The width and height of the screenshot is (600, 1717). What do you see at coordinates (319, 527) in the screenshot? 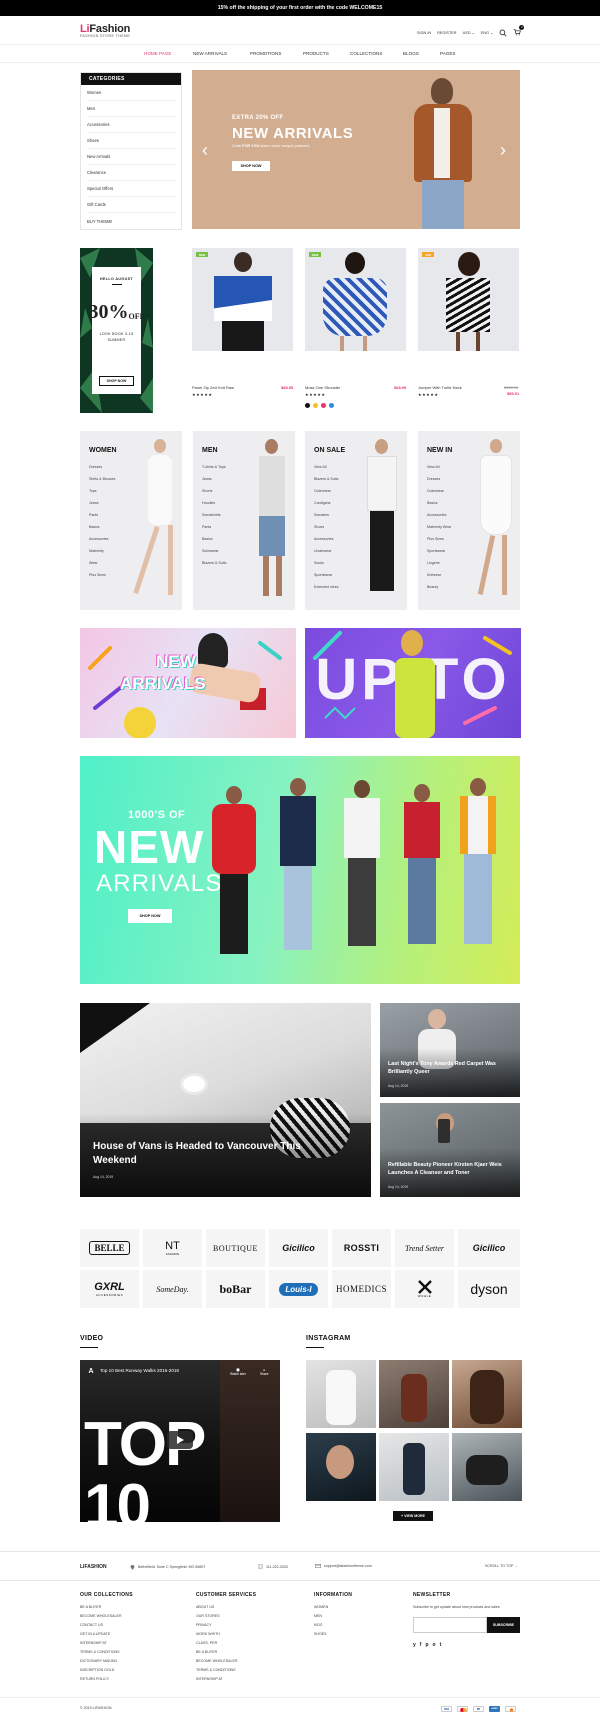
I see `category-link: Shoes` at bounding box center [319, 527].